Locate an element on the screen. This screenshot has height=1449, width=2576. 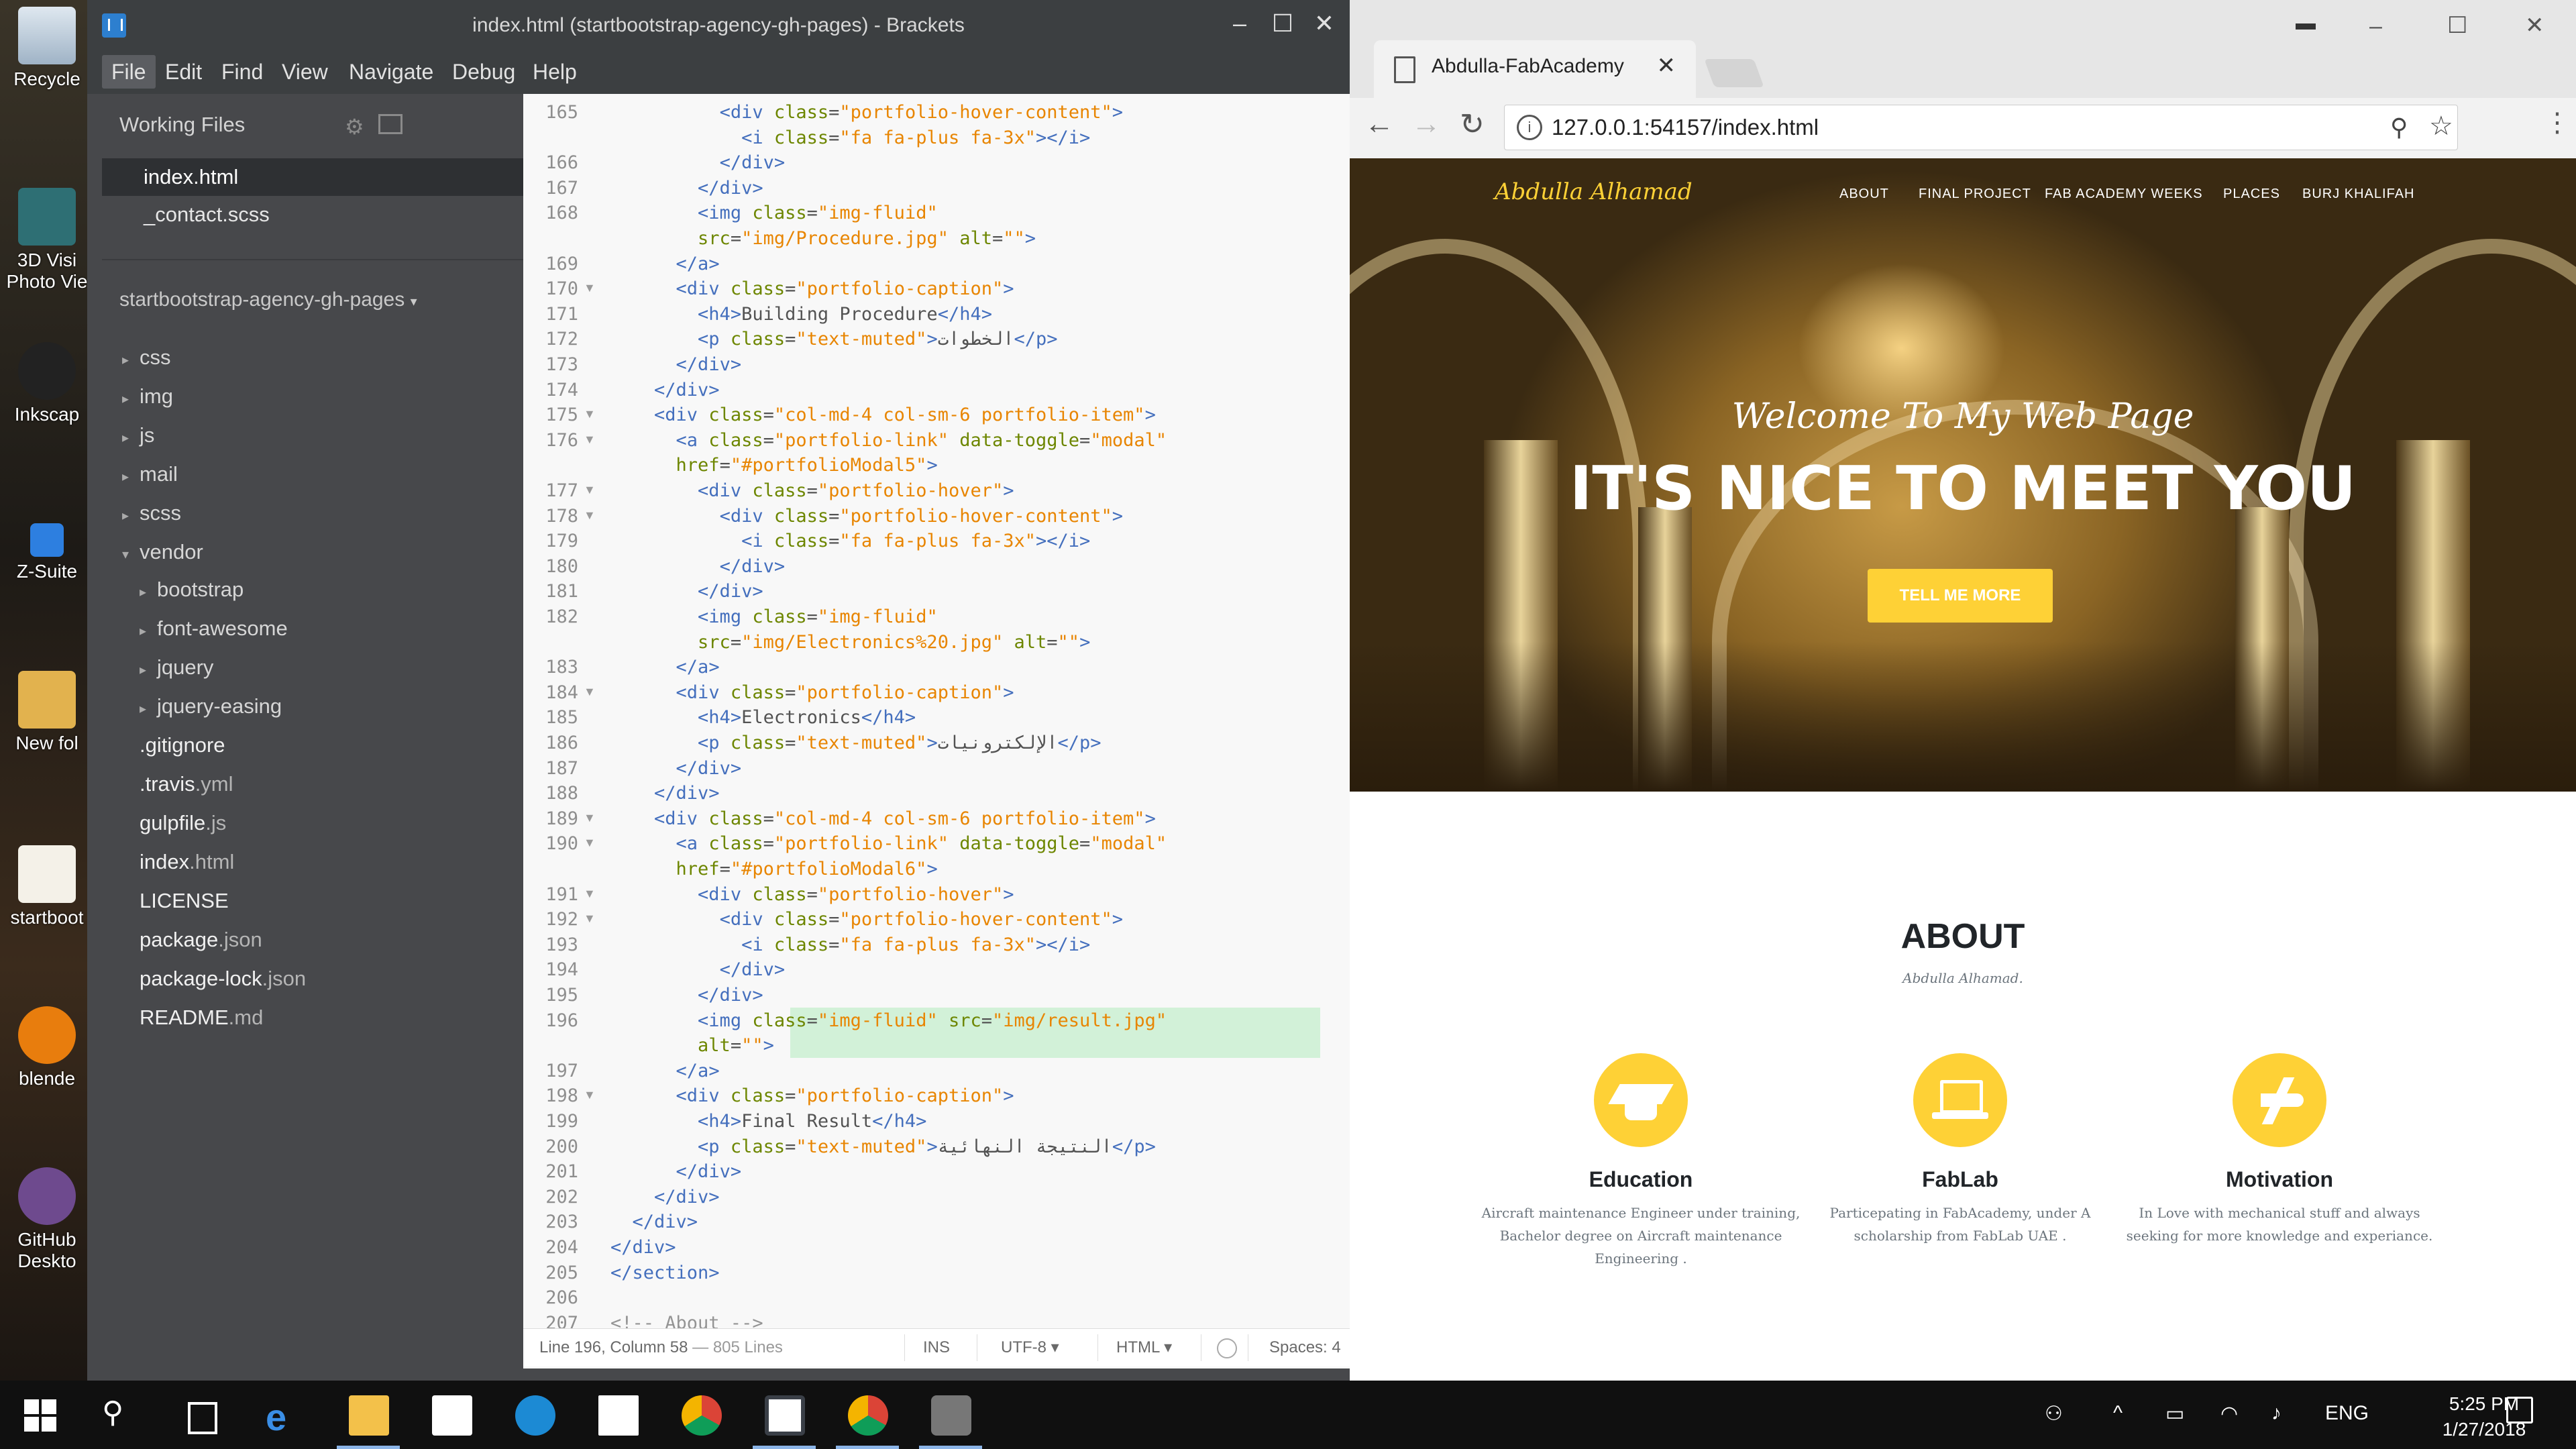
browser-tab: Abdulla-FabAcademy ✕ is located at coordinates (1535, 69).